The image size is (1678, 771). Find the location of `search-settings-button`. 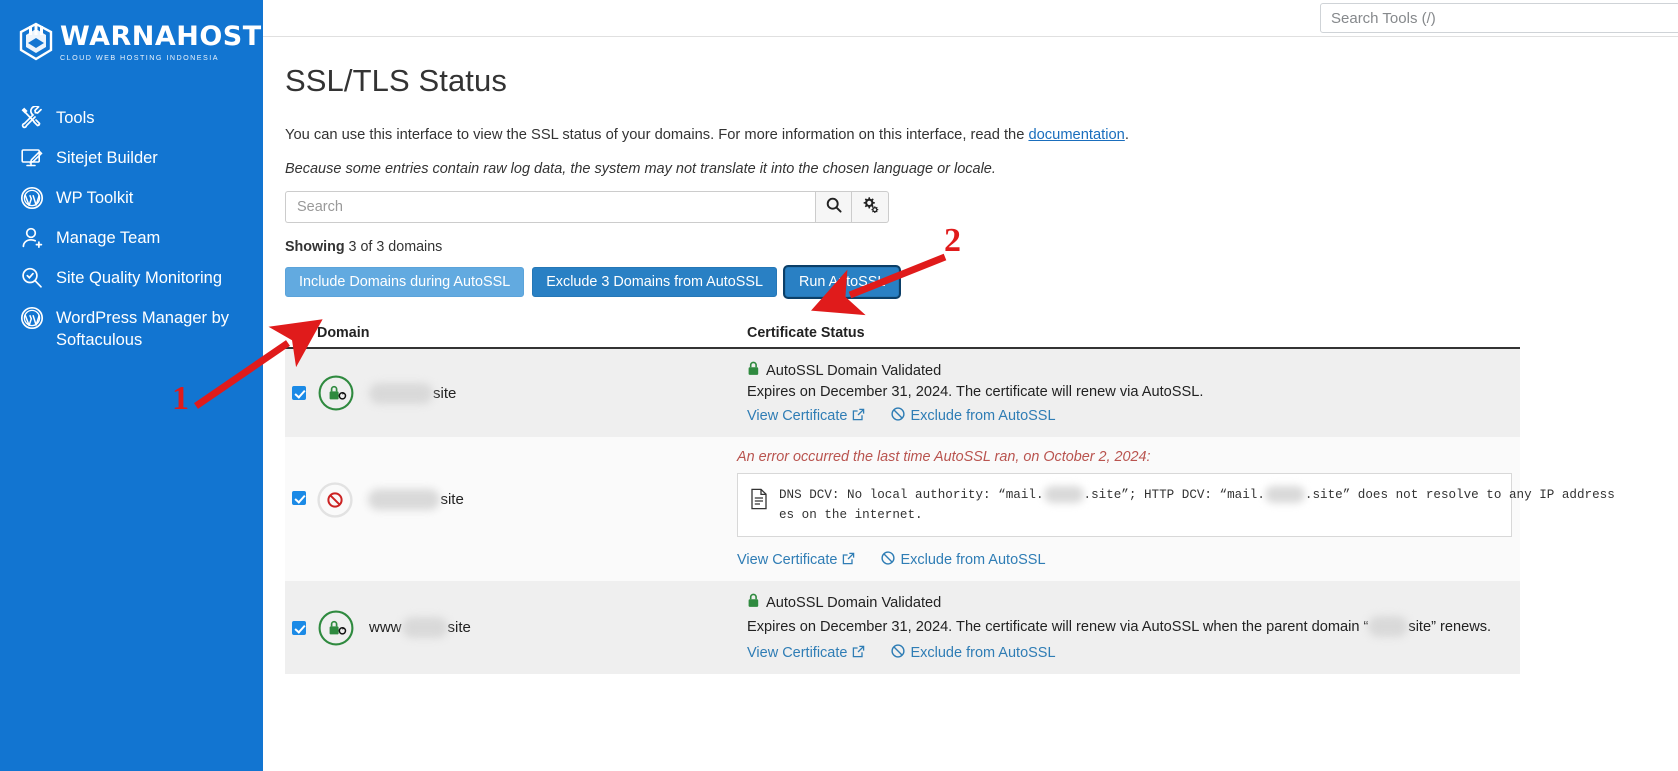

search-settings-button is located at coordinates (870, 207).